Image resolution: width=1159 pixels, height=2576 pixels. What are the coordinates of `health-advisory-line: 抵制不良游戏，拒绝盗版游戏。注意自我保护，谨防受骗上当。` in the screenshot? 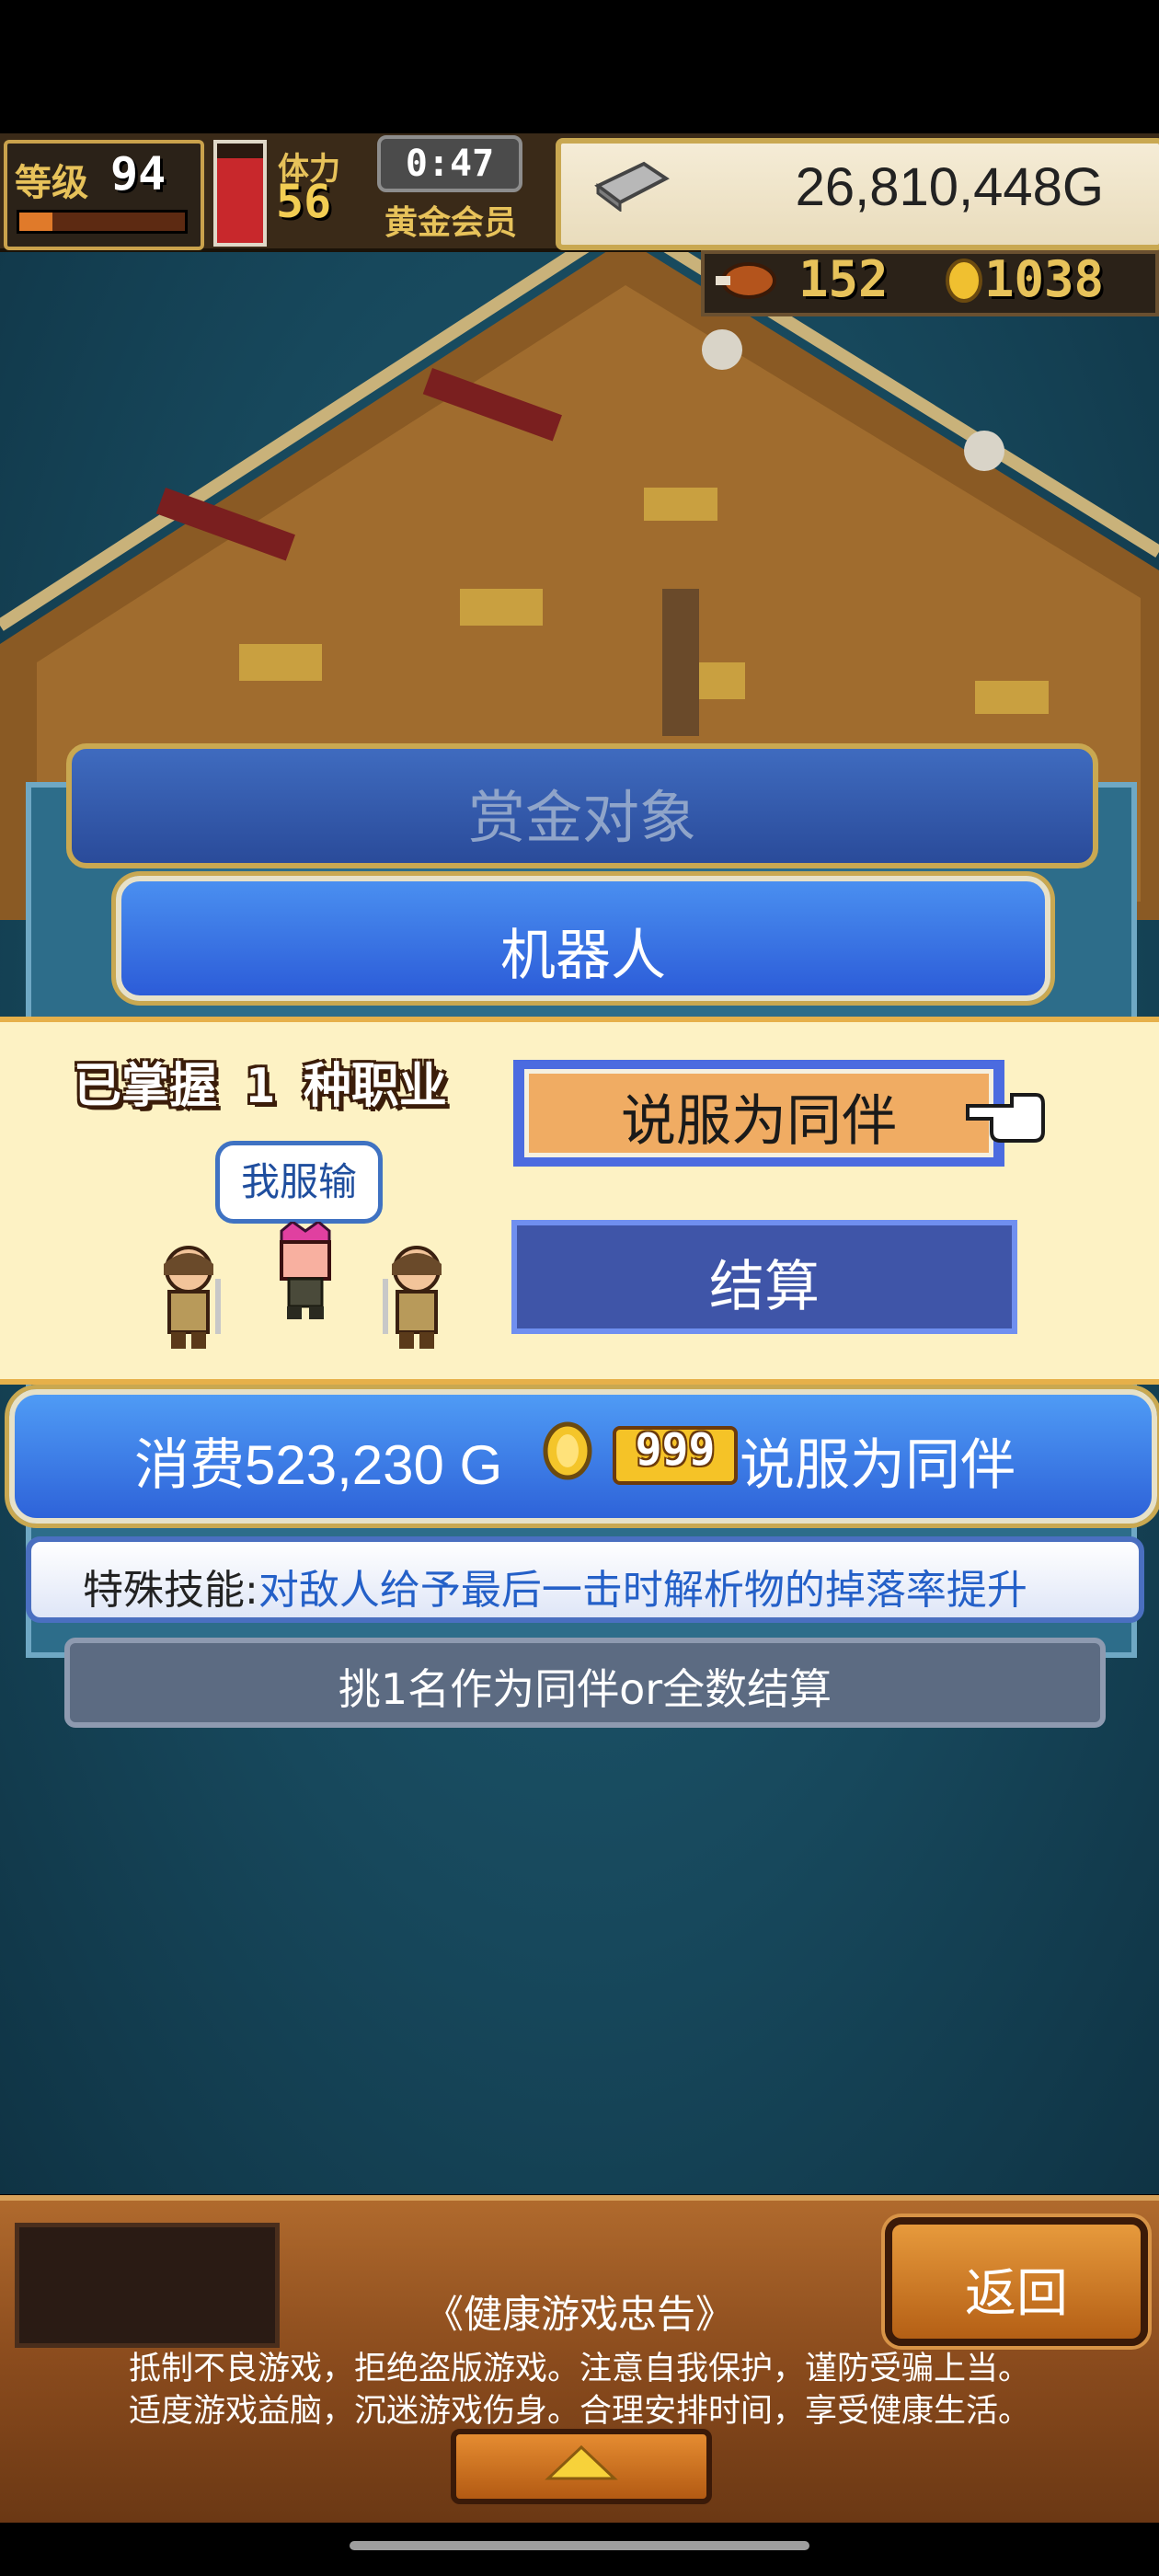 It's located at (579, 2369).